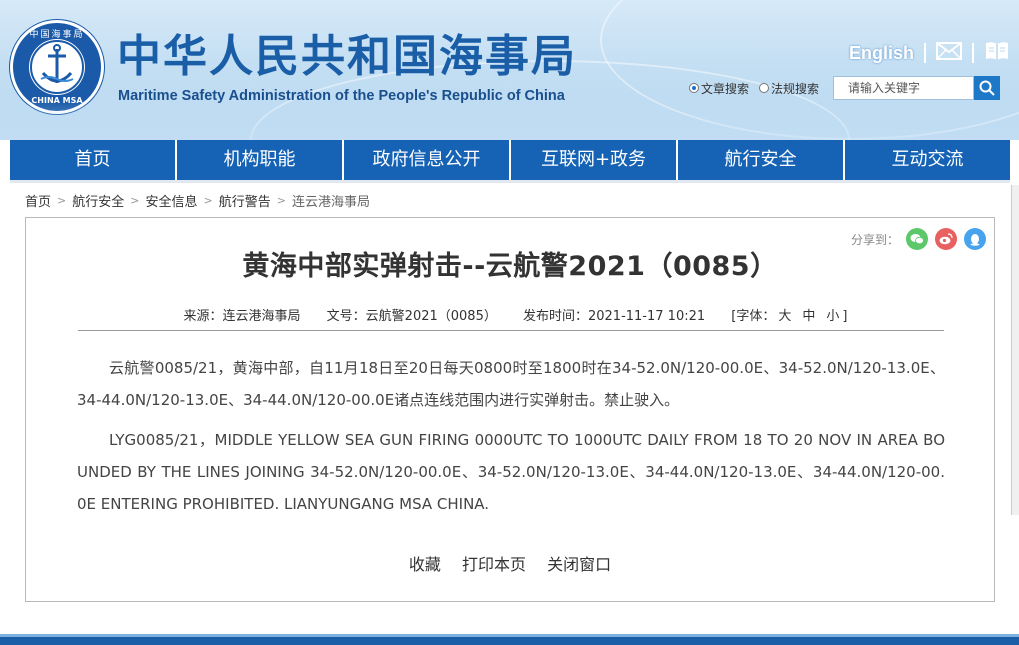  I want to click on breadcrumb-navigation-safety: 航行安全, so click(98, 200).